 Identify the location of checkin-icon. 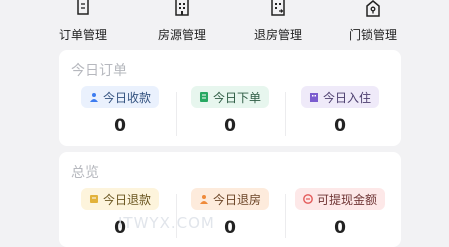
(313, 97).